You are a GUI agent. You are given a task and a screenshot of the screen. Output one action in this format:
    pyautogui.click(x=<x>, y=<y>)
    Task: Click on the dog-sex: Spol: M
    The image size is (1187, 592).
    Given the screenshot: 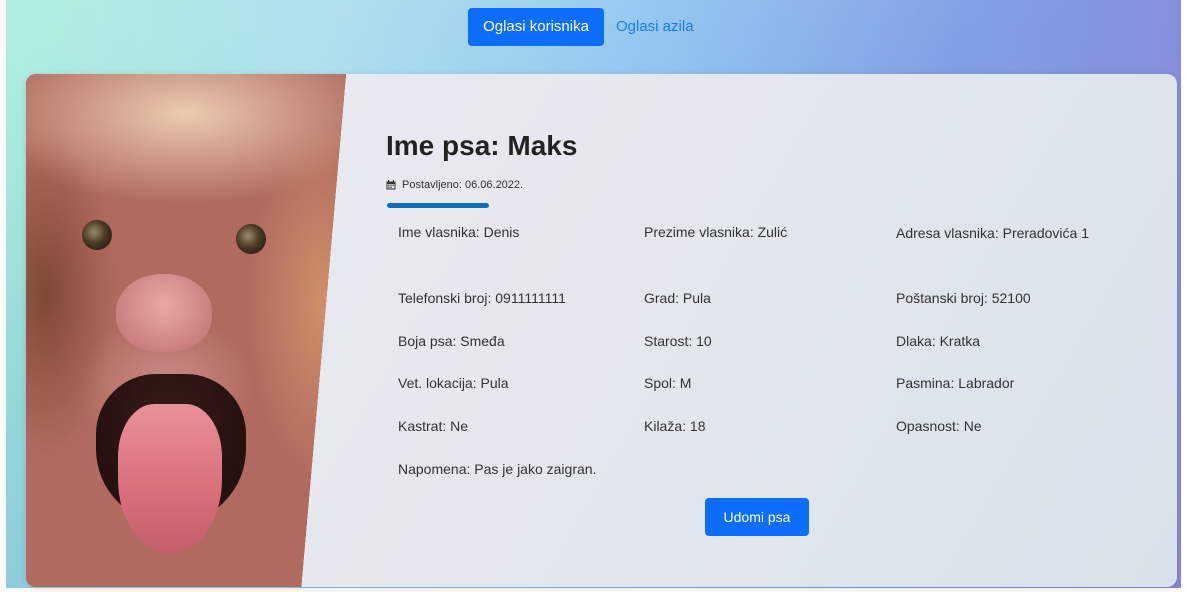 What is the action you would take?
    pyautogui.click(x=668, y=383)
    